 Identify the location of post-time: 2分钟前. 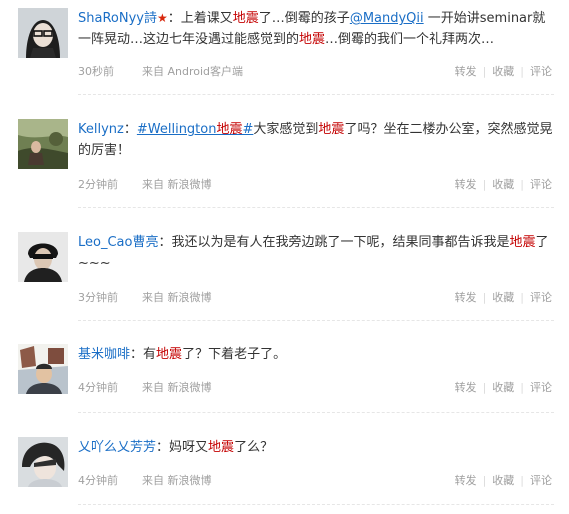
(98, 185).